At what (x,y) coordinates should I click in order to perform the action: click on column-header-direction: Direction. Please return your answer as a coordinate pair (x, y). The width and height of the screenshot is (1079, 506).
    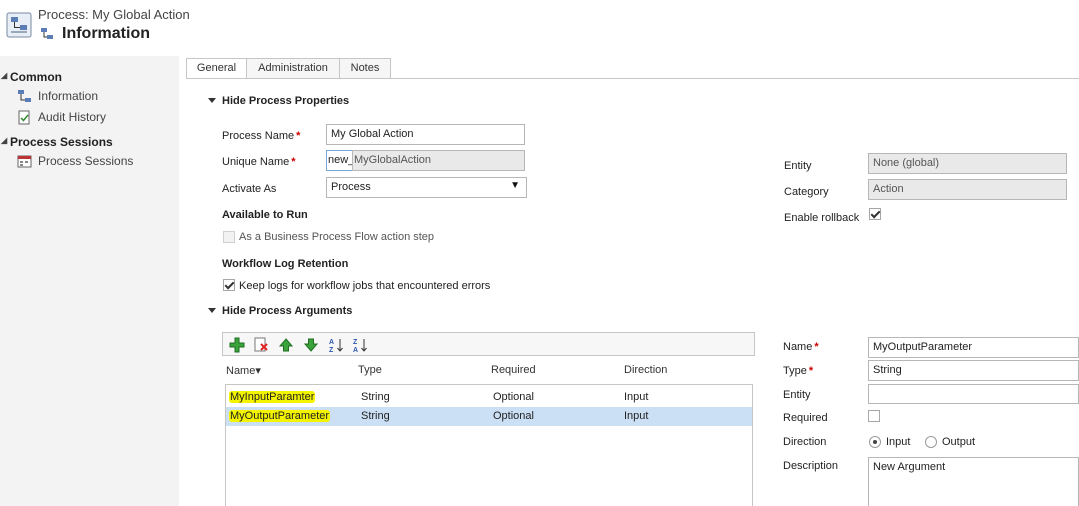
    Looking at the image, I should click on (645, 370).